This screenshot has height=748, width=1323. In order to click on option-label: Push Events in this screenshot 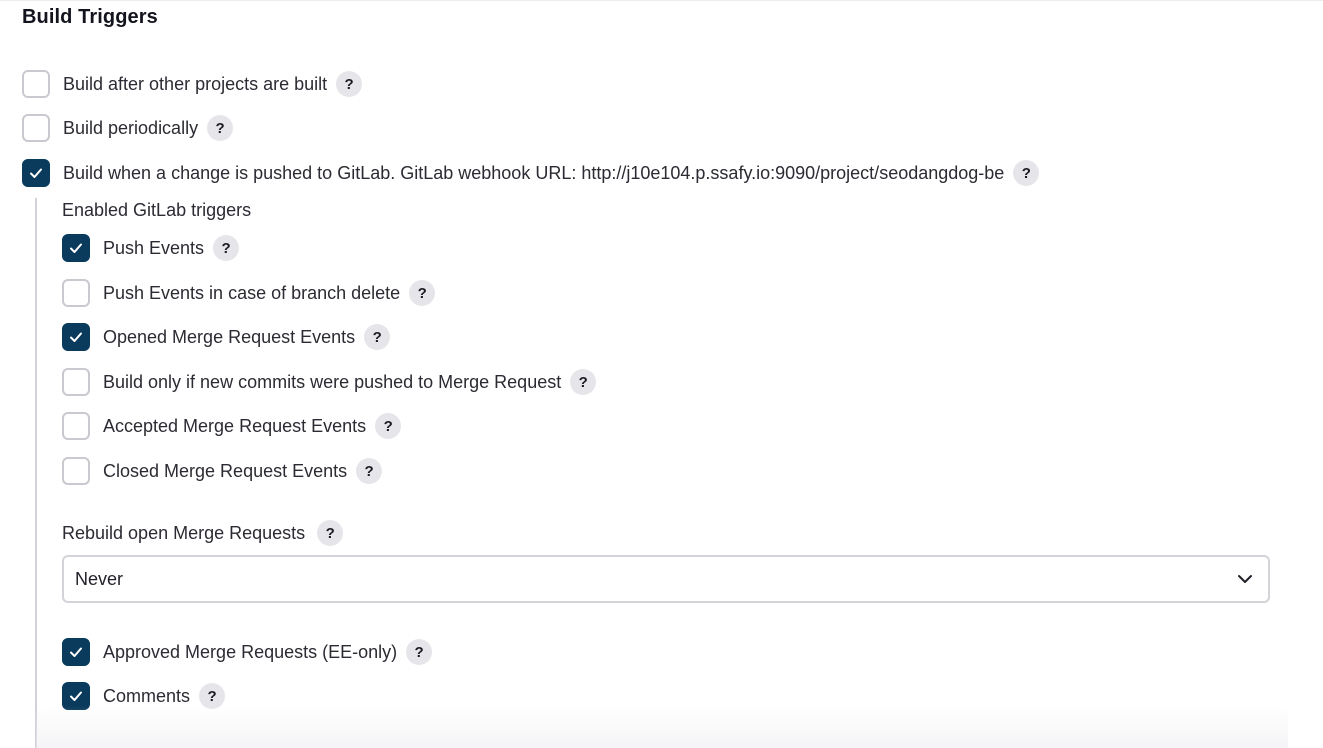, I will do `click(153, 248)`.